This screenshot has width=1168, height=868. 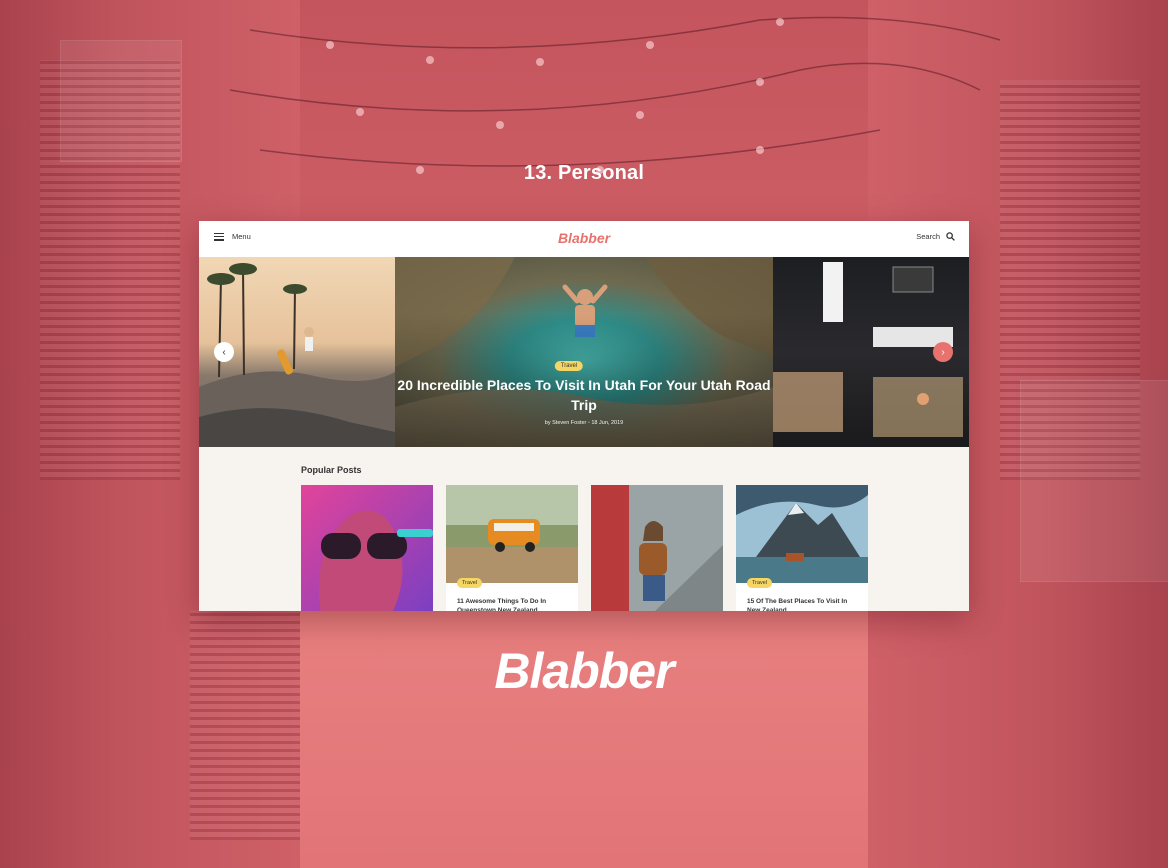 I want to click on post-thumbnail-sunglasses, so click(x=367, y=548).